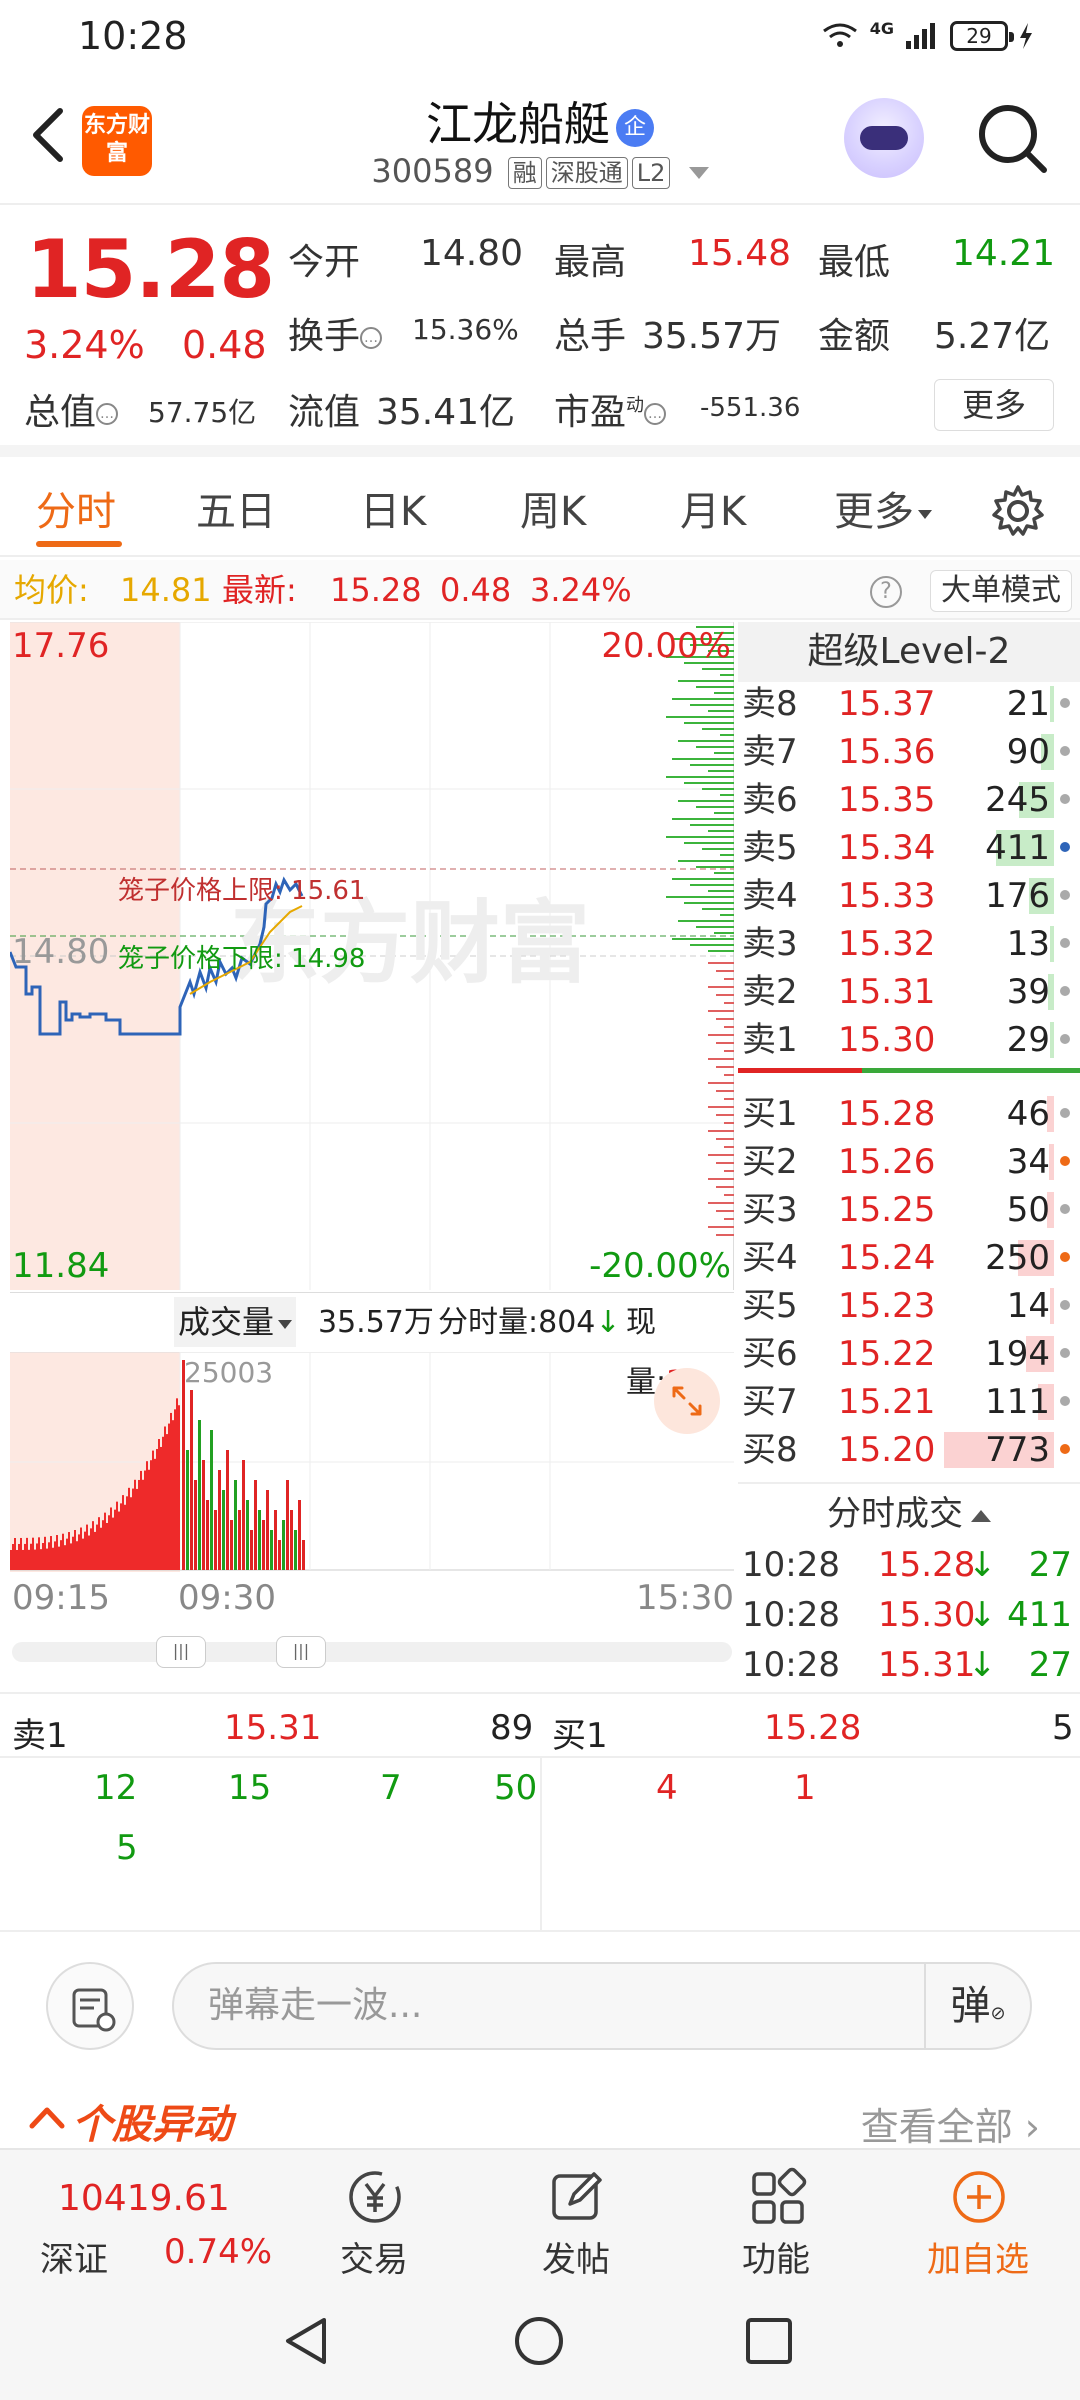 Image resolution: width=1080 pixels, height=2400 pixels. Describe the element at coordinates (978, 2217) in the screenshot. I see `nav-add-watchlist: 加自选` at that location.